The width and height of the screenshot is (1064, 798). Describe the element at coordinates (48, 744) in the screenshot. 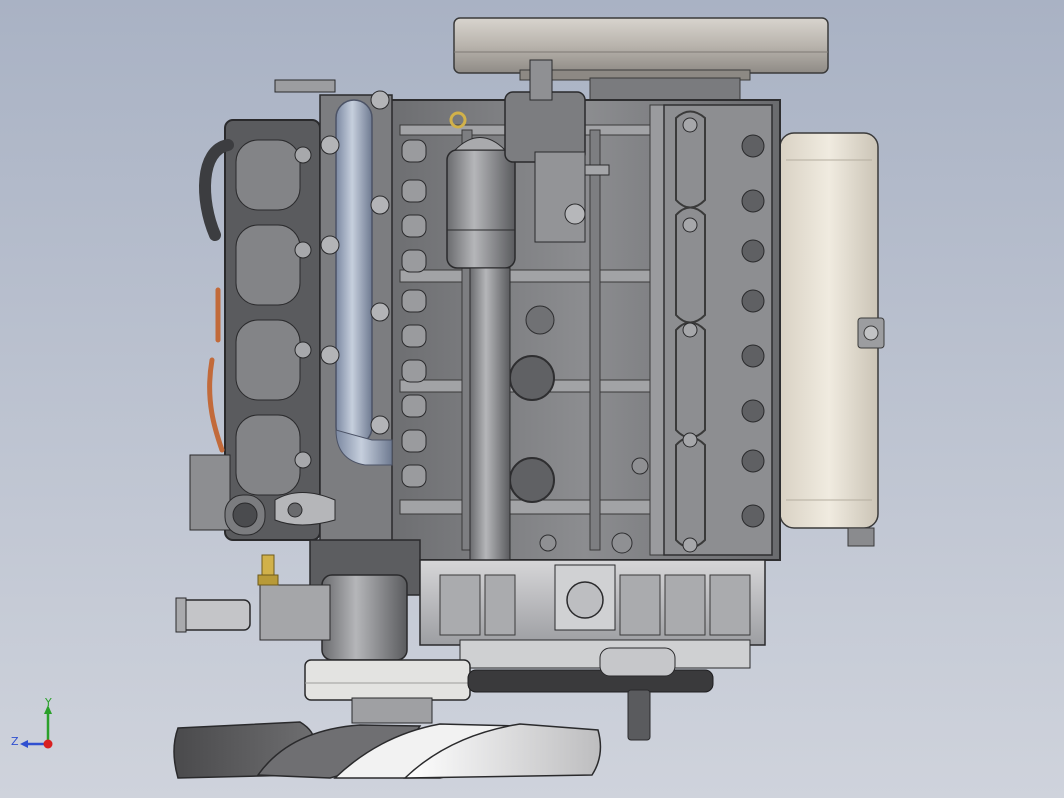

I see `x-axis-dot` at that location.